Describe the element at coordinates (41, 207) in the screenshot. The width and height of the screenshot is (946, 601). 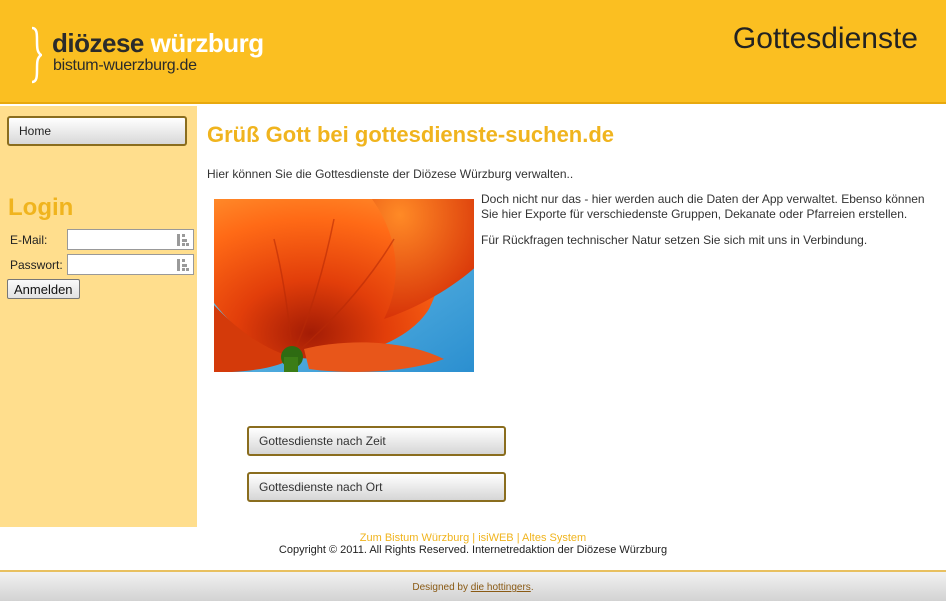
I see `login-heading: Login` at that location.